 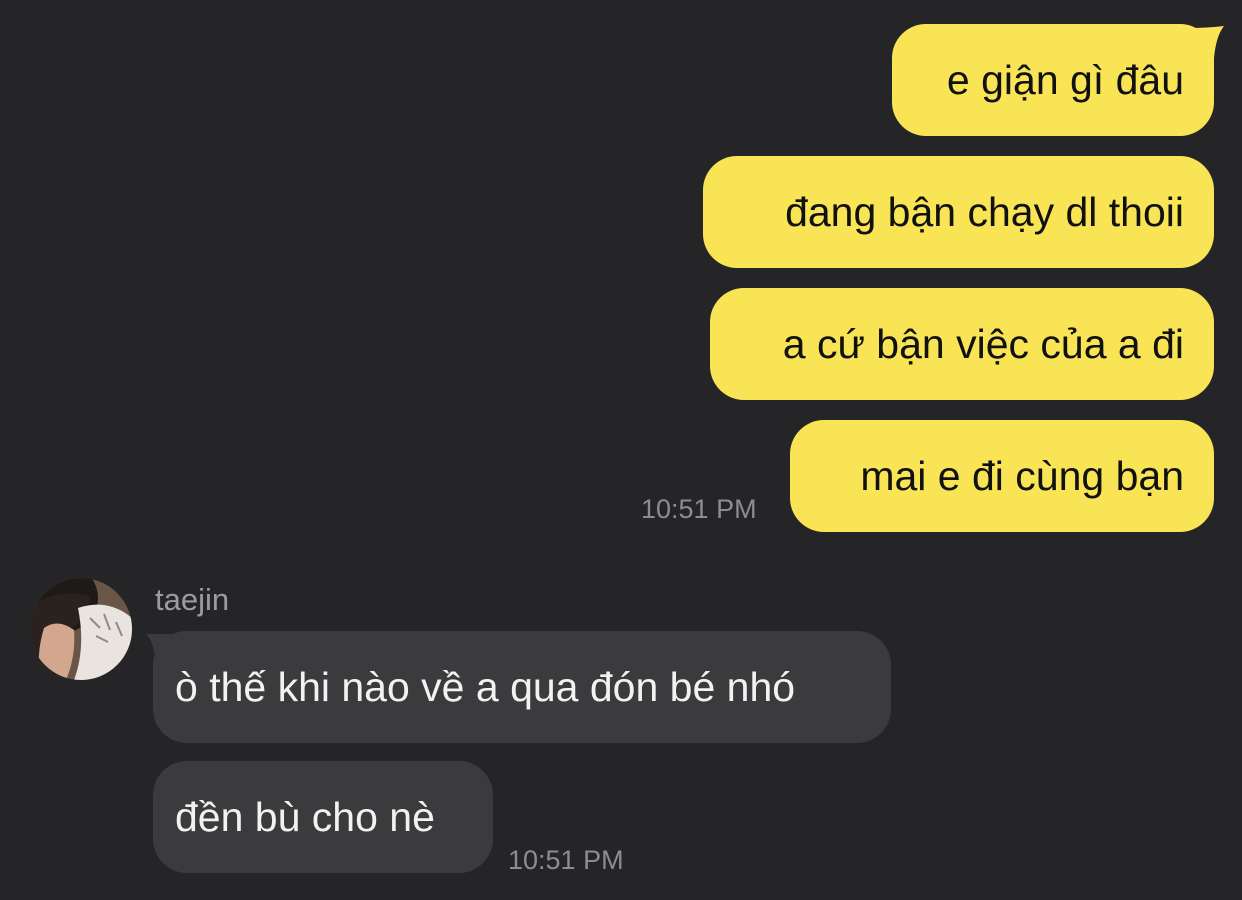 What do you see at coordinates (192, 599) in the screenshot?
I see `sender-name: taejin` at bounding box center [192, 599].